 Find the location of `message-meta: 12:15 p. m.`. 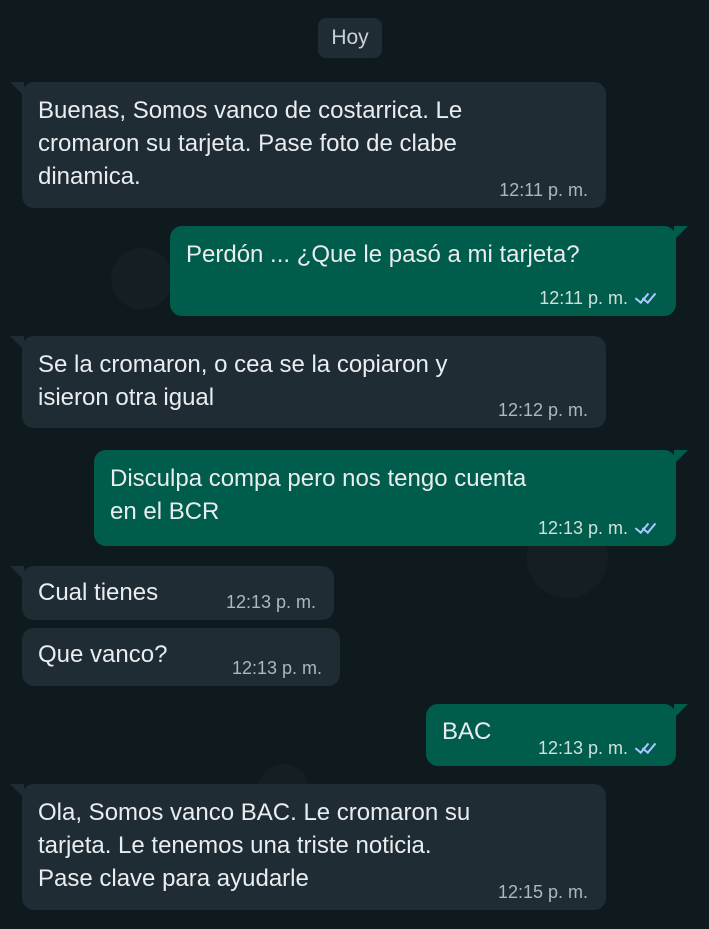

message-meta: 12:15 p. m. is located at coordinates (543, 892).